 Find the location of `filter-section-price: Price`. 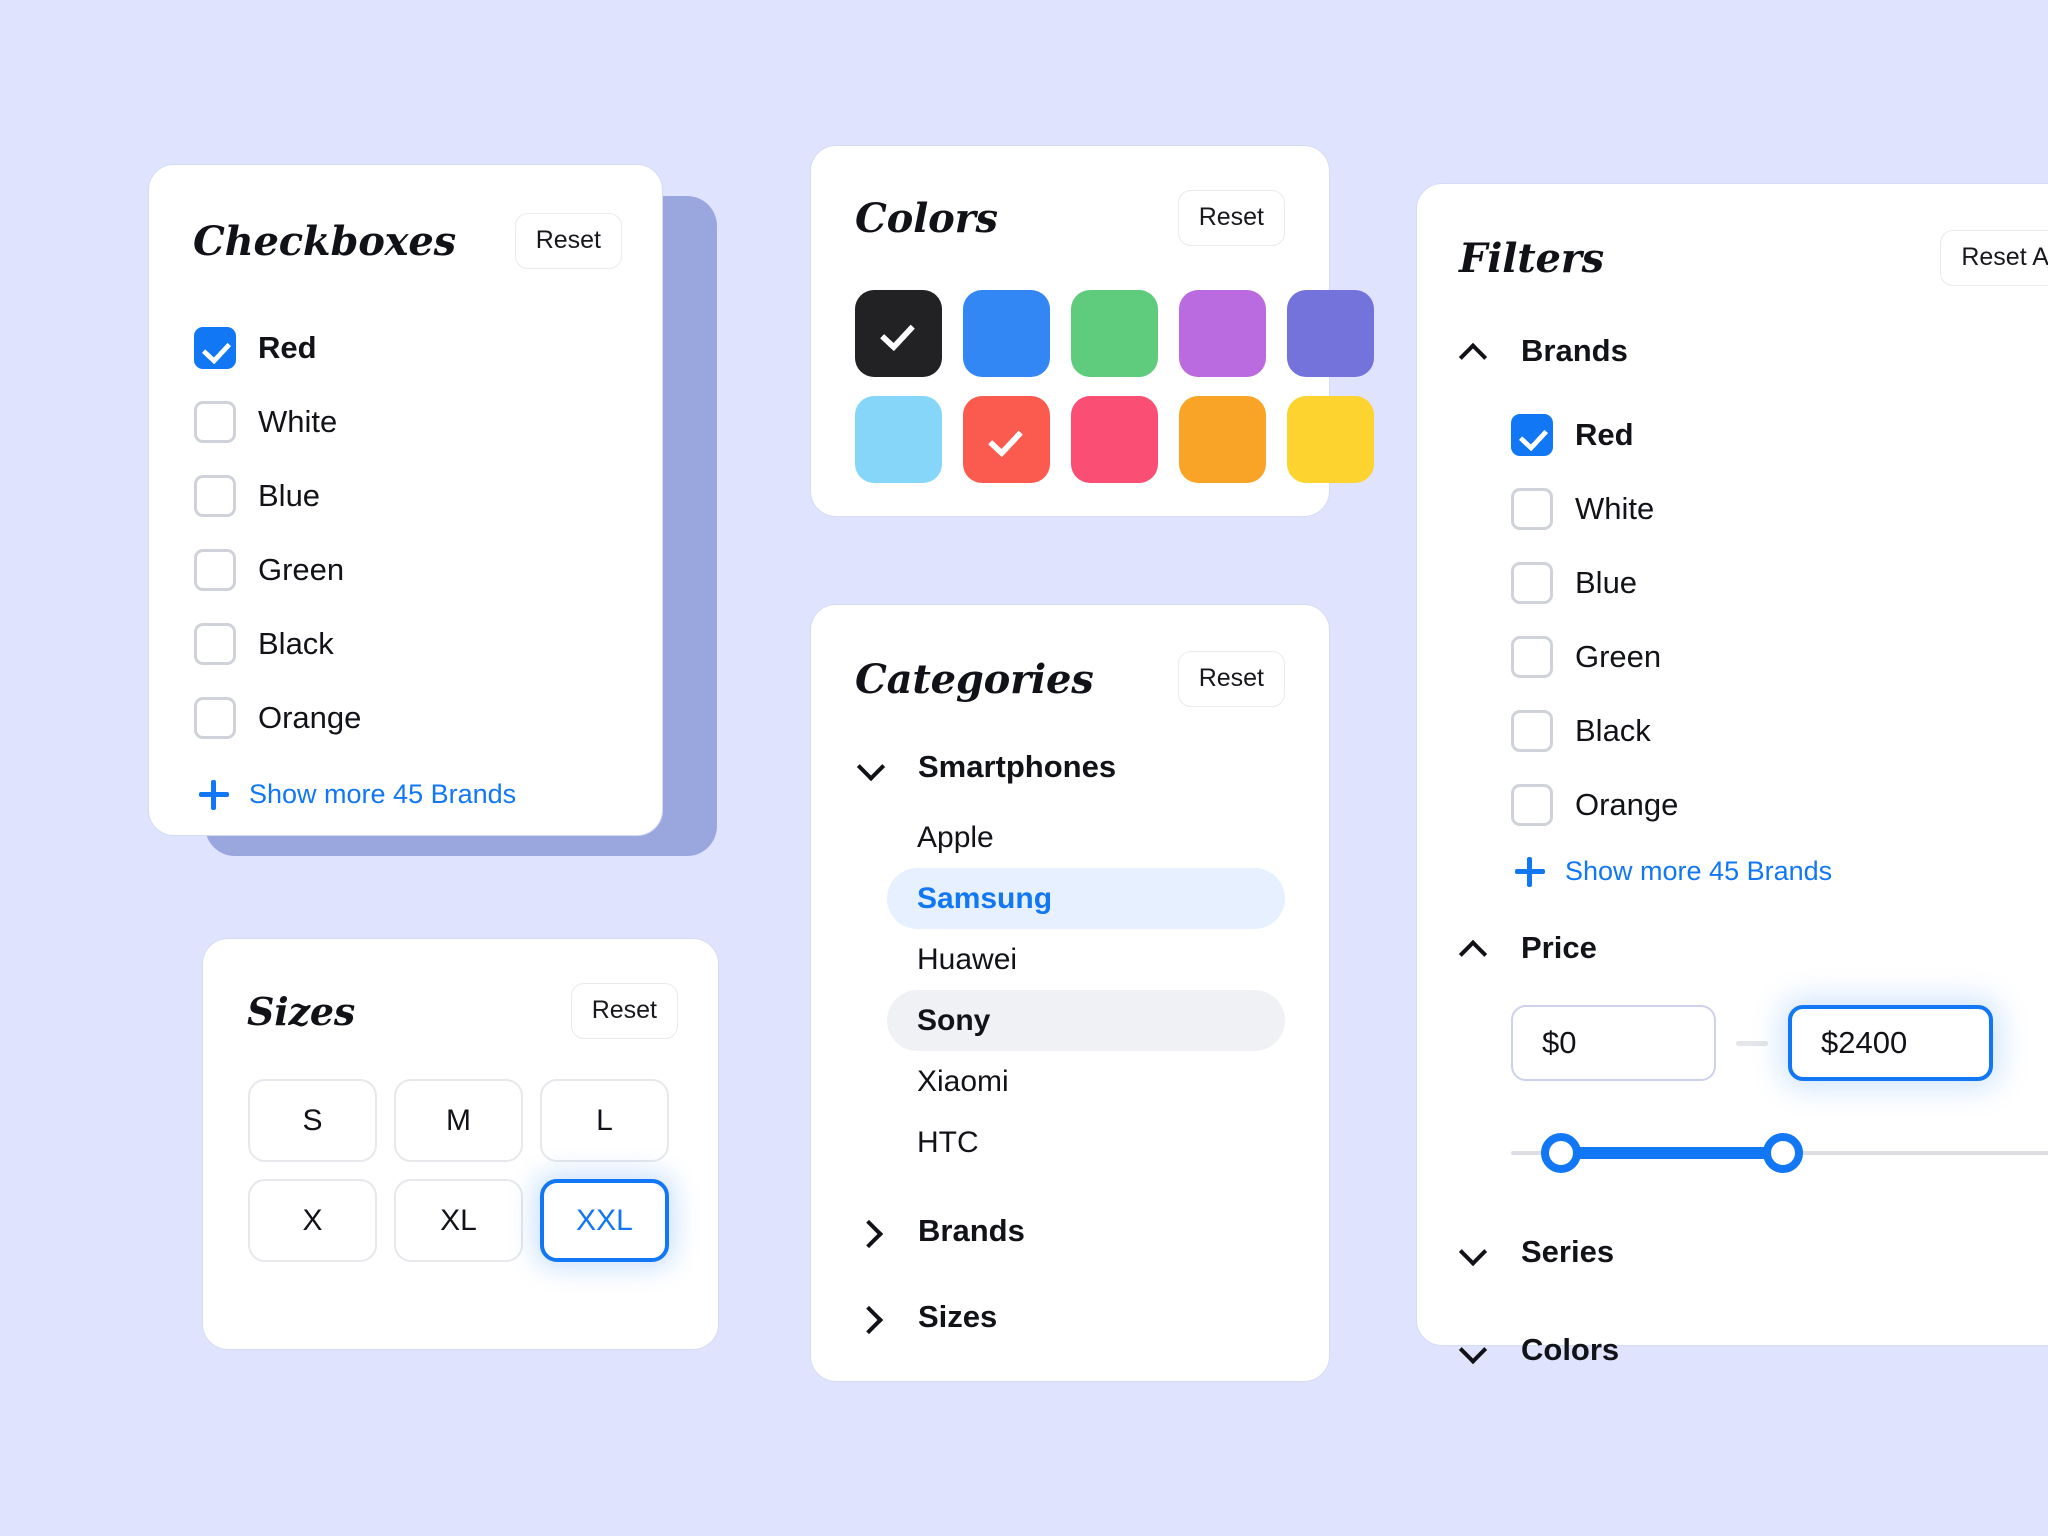

filter-section-price: Price is located at coordinates (1753, 948).